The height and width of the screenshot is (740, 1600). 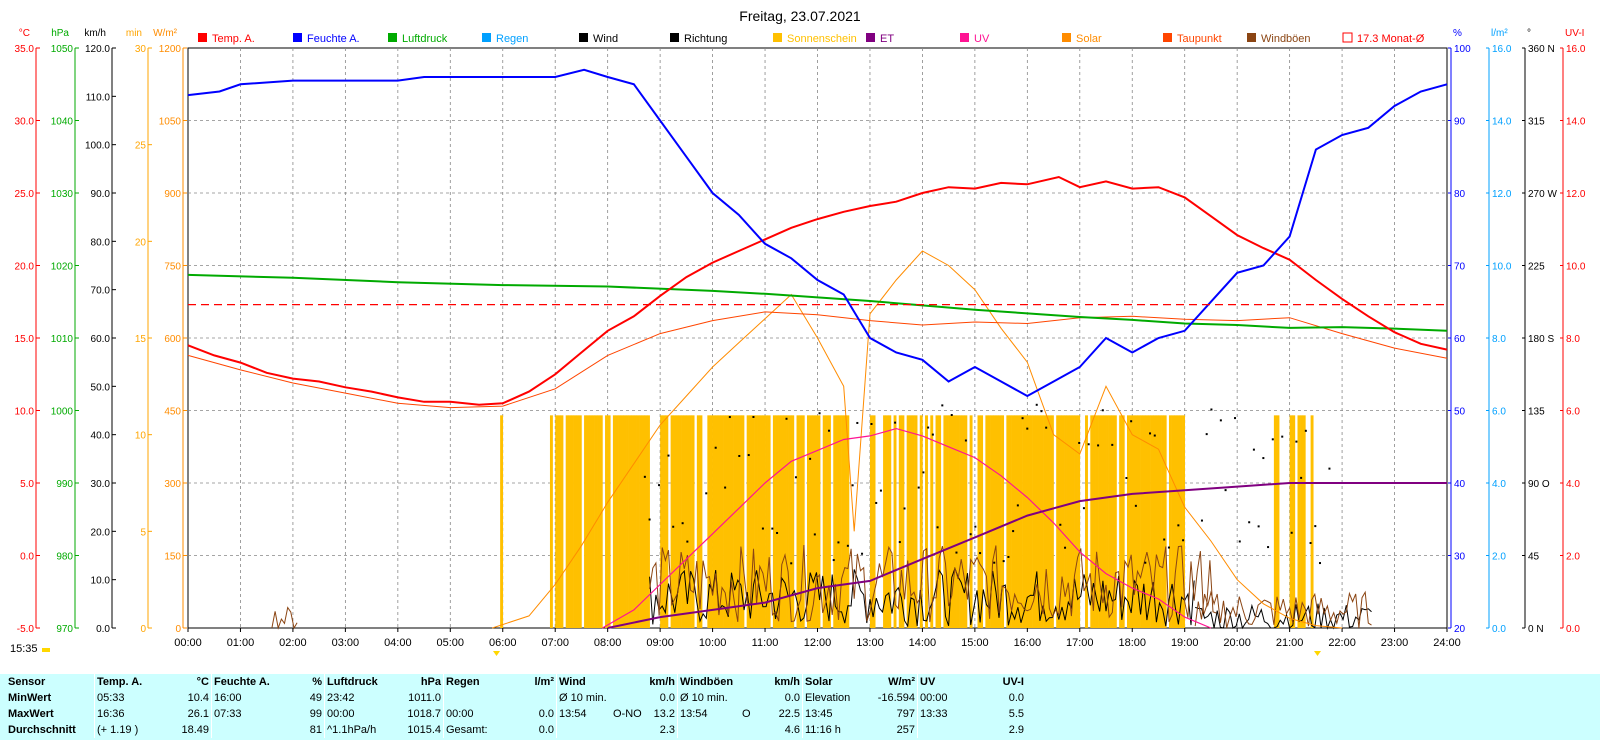 I want to click on x-axis-tick-label: 10:00, so click(x=713, y=643).